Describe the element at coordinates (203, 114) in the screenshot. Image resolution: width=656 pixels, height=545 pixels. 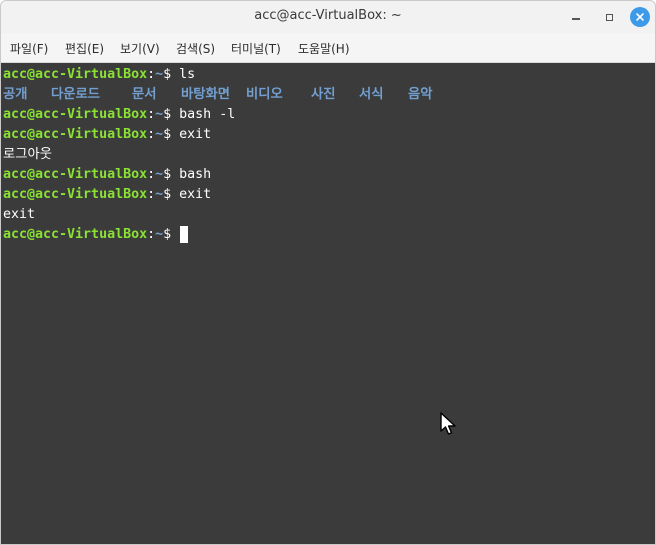
I see `command-text: bash -l` at that location.